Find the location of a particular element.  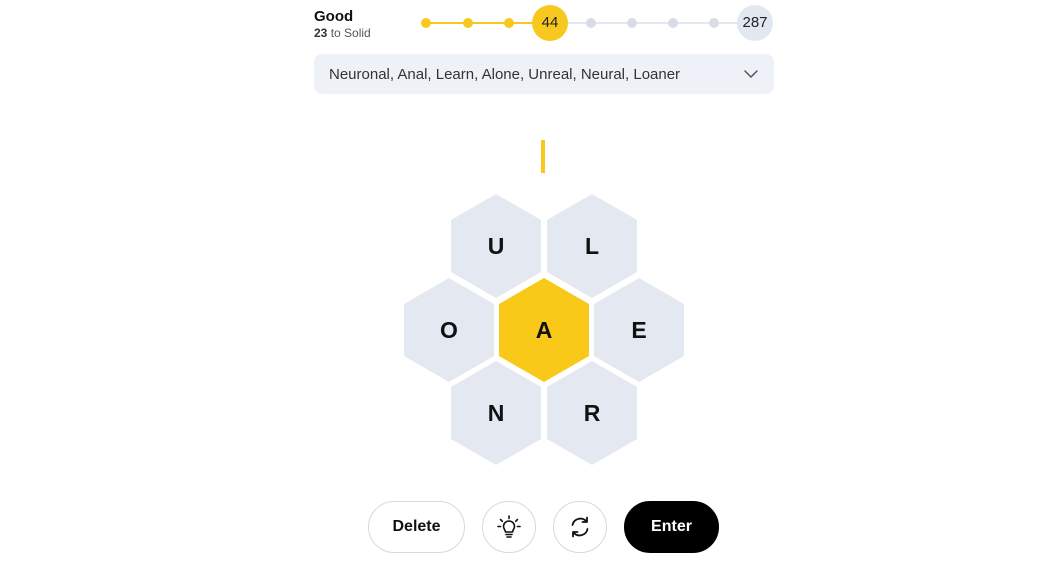

hive-cell-mid-left: O is located at coordinates (449, 330).